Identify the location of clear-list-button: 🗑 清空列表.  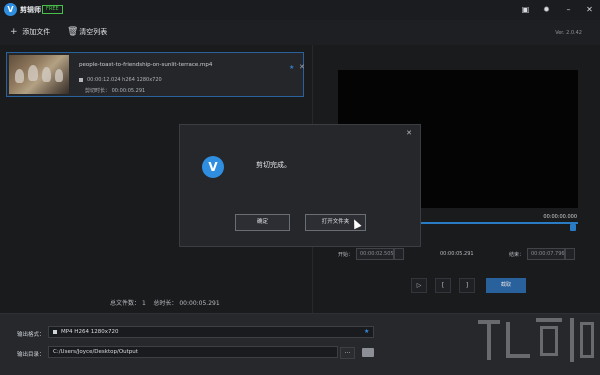
(87, 32).